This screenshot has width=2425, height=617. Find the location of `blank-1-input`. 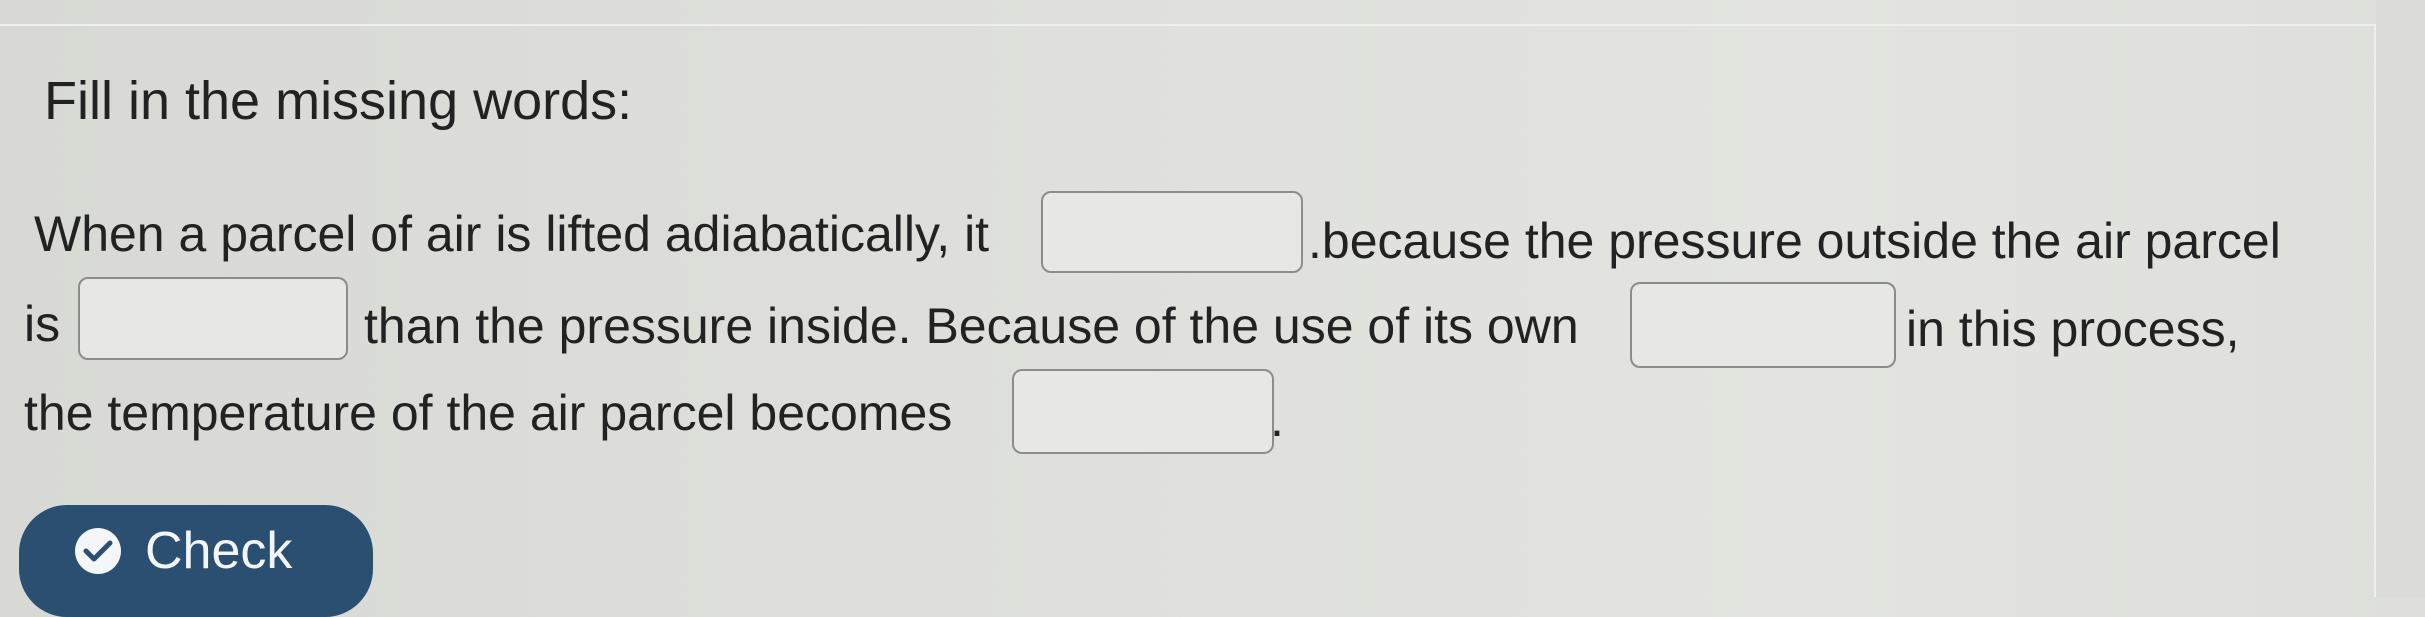

blank-1-input is located at coordinates (1172, 232).